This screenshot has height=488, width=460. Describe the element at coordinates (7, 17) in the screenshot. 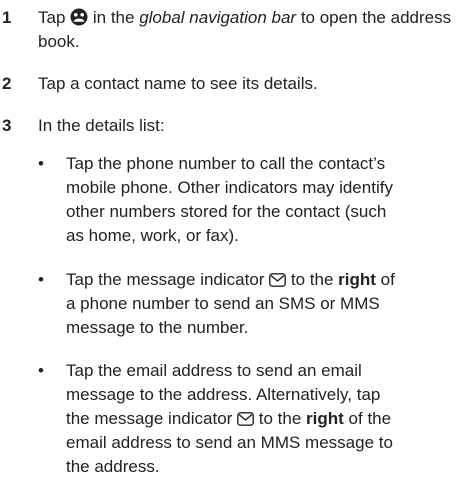

I see `step-number: 1` at that location.